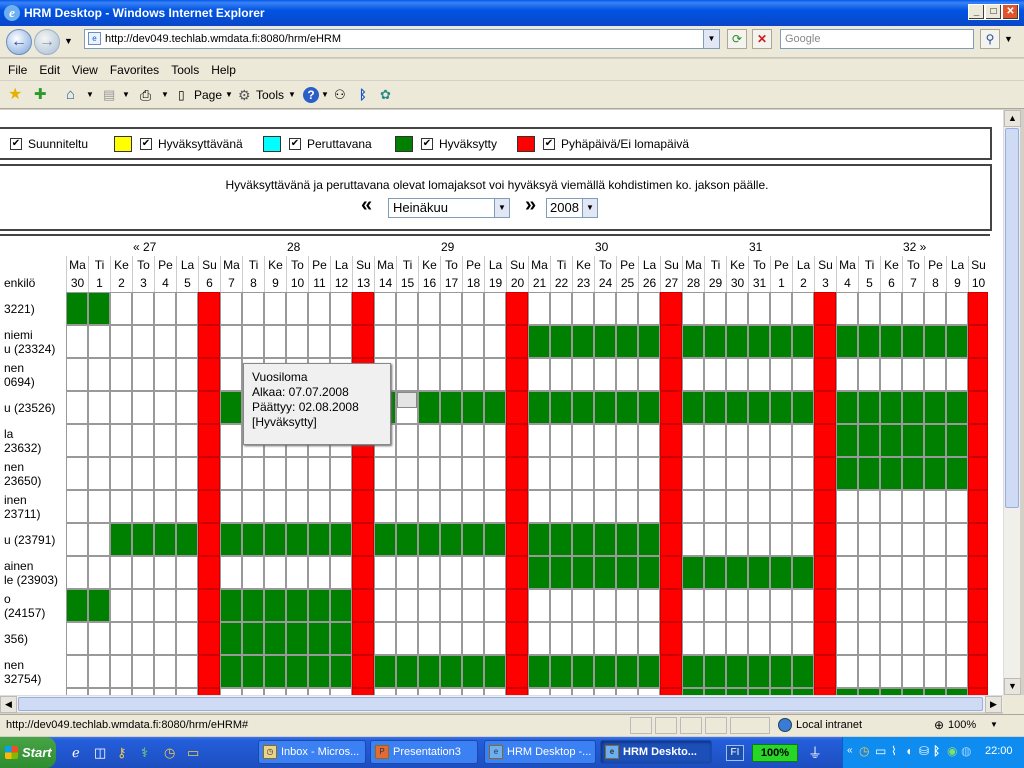 Image resolution: width=1024 pixels, height=768 pixels. What do you see at coordinates (993, 704) in the screenshot?
I see `scroll-right-icon: ▶` at bounding box center [993, 704].